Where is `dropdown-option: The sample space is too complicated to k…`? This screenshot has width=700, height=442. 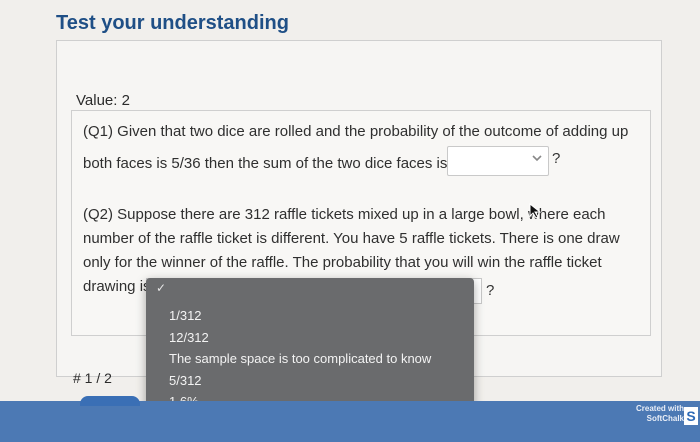 dropdown-option: The sample space is too complicated to k… is located at coordinates (300, 358).